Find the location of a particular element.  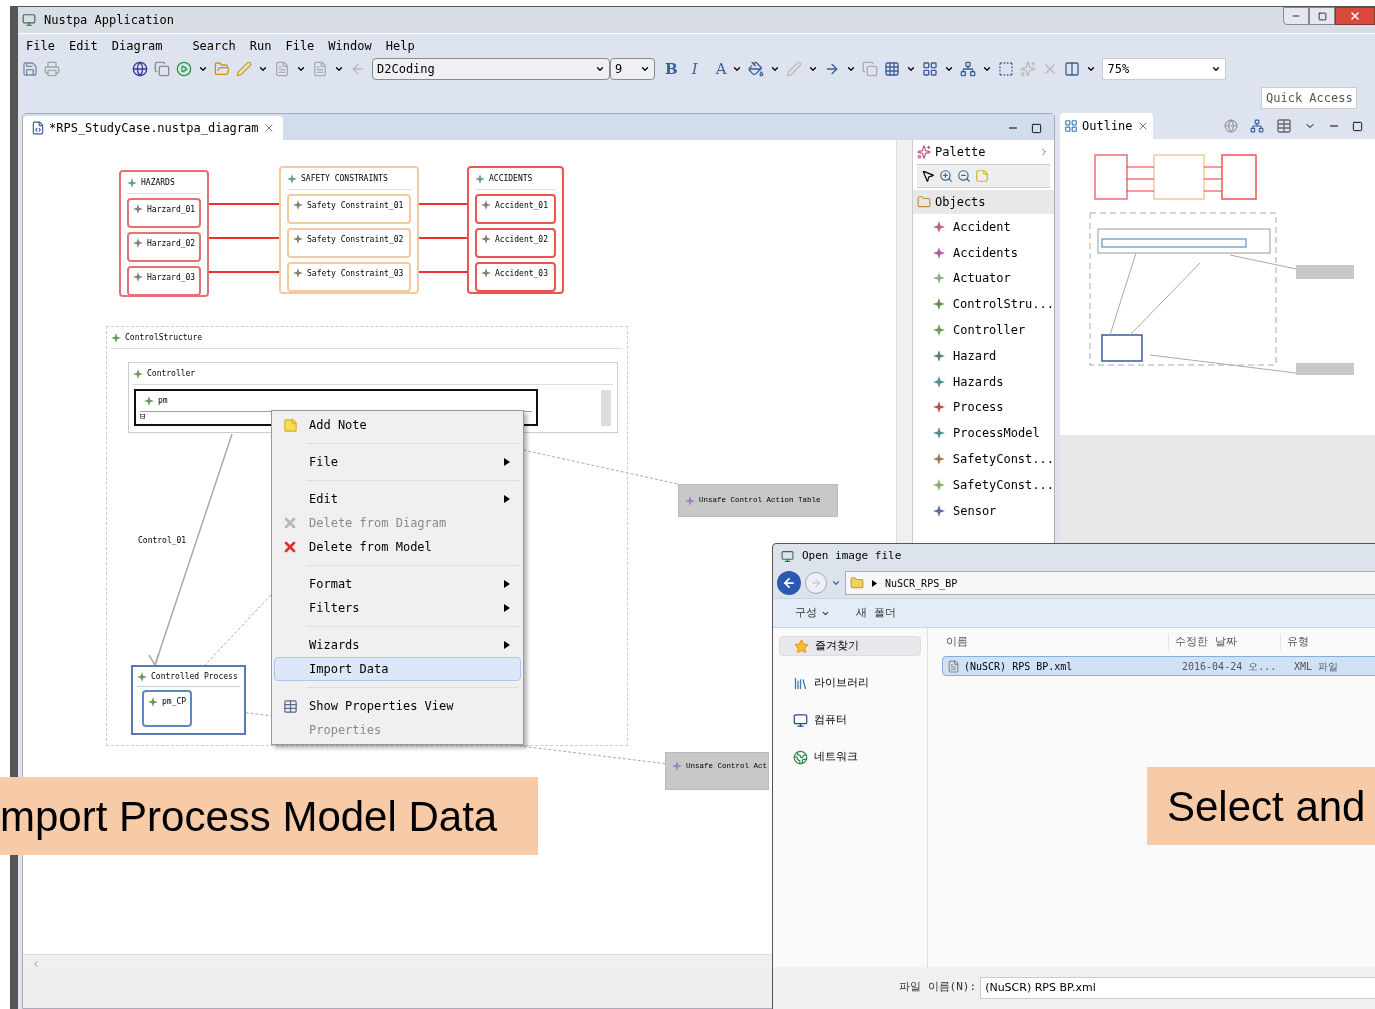

pm-label: pm is located at coordinates (163, 401).